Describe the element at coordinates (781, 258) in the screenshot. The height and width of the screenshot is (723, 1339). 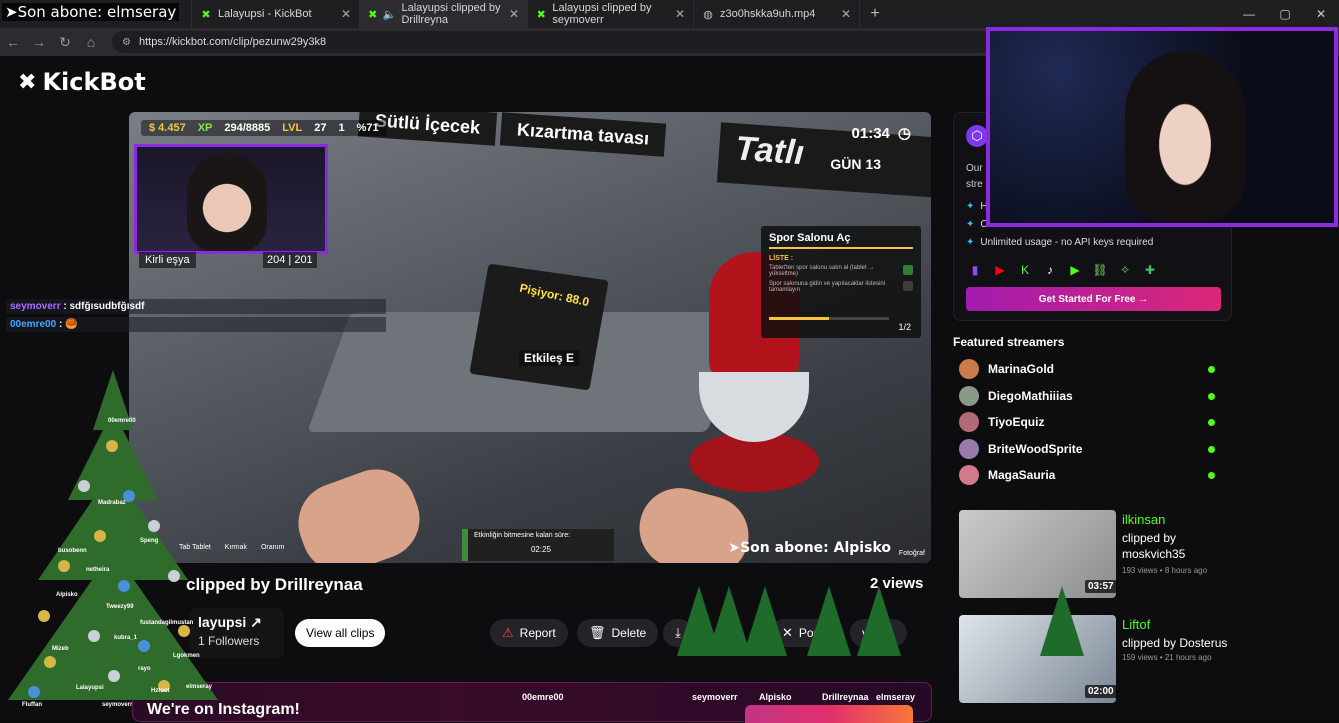
I see `task-list-label: LİSTE :` at that location.